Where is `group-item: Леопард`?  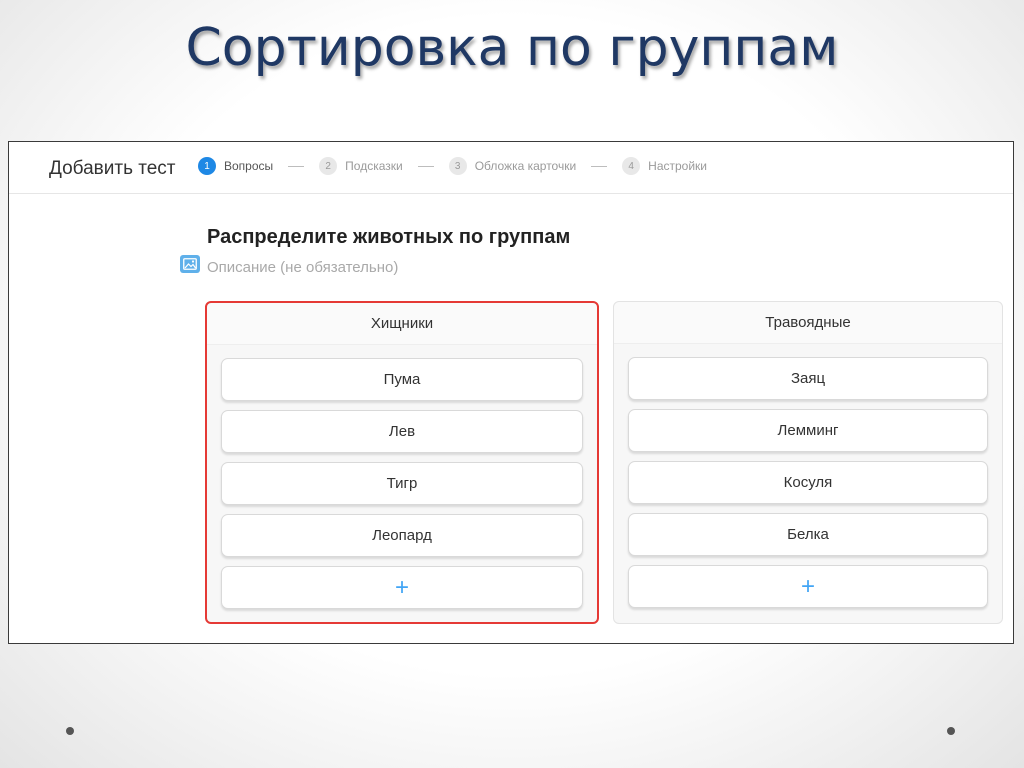 group-item: Леопард is located at coordinates (402, 535).